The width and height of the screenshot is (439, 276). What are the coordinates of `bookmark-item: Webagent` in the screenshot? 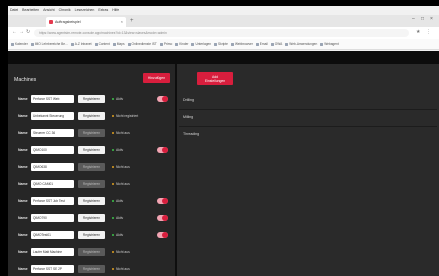 It's located at (329, 44).